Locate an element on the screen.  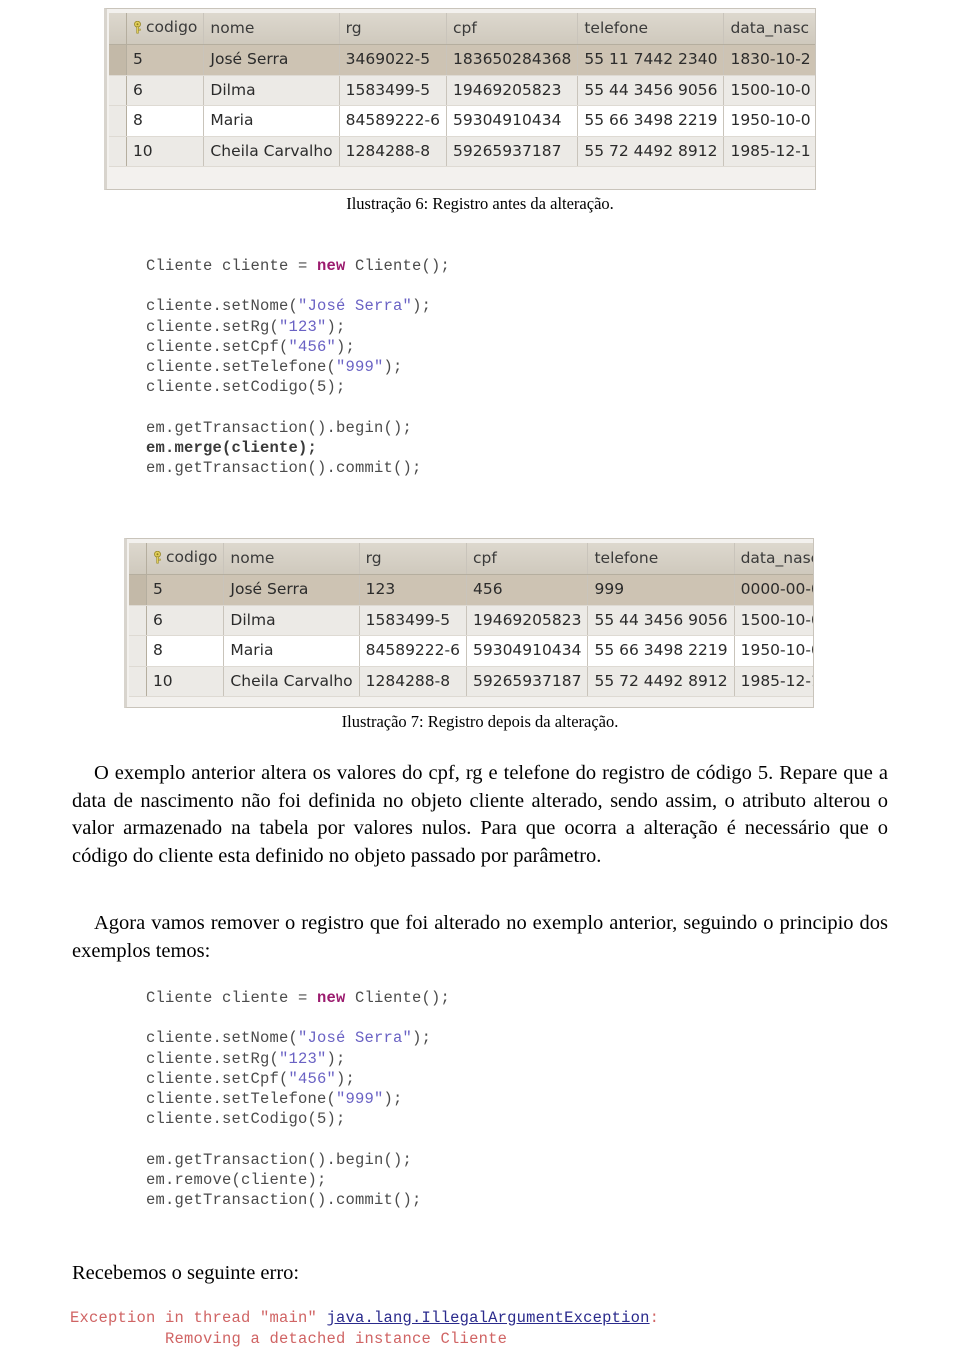
code-text: cliente.setTelefone( is located at coordinates (241, 367).